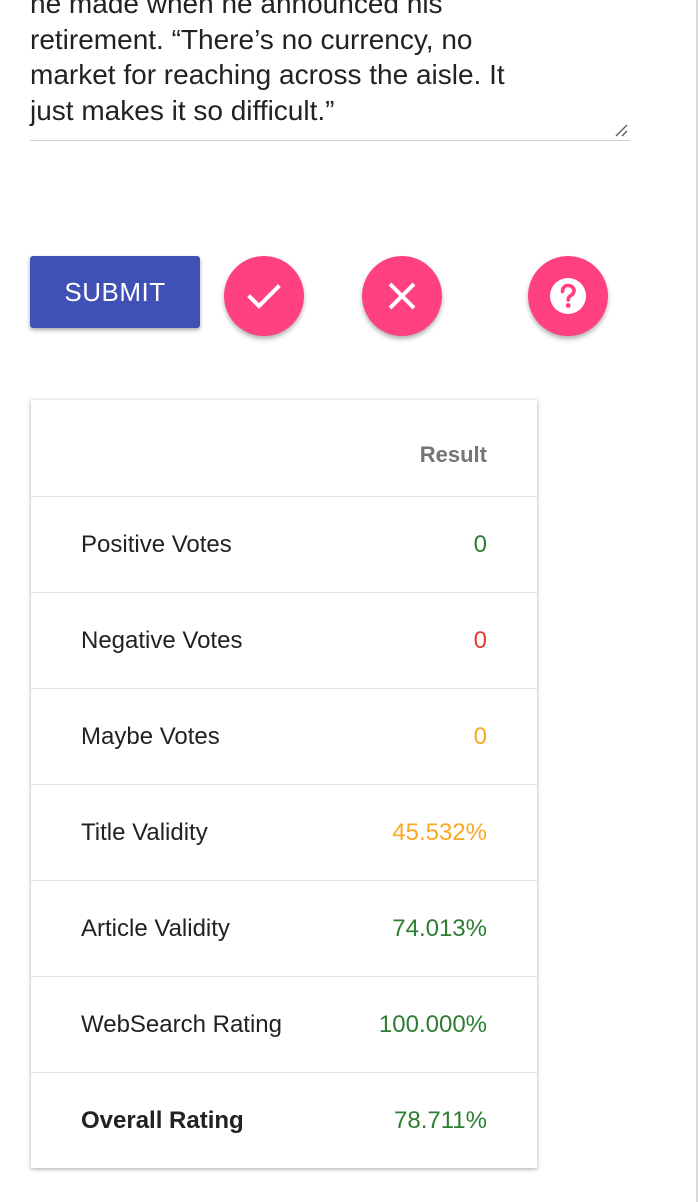 Image resolution: width=698 pixels, height=1202 pixels. Describe the element at coordinates (284, 545) in the screenshot. I see `table-row: Positive Votes 0` at that location.